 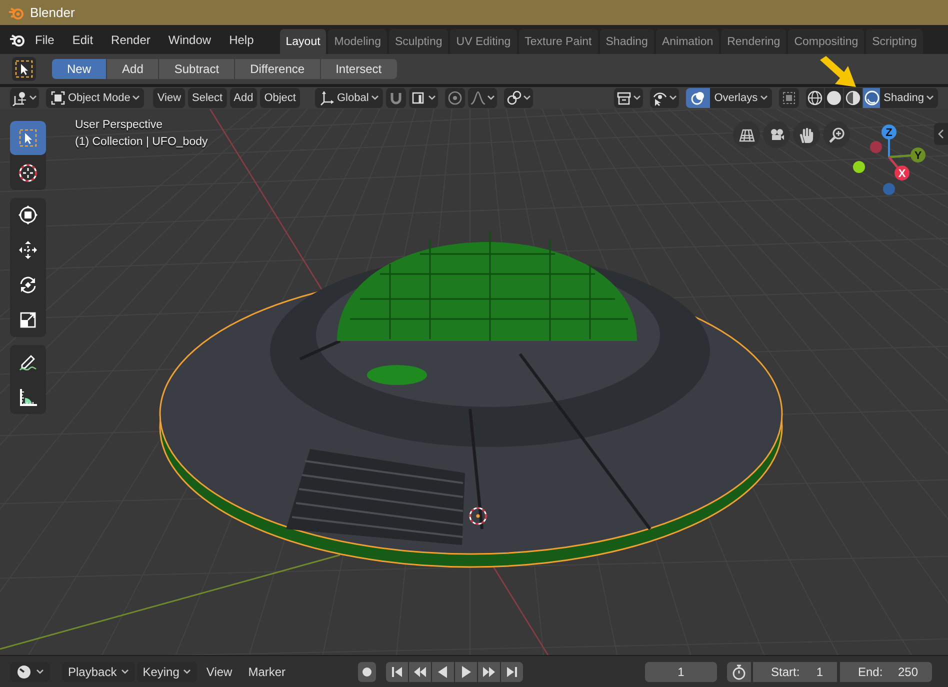 I want to click on boolean-mode-button: Add, so click(x=132, y=69).